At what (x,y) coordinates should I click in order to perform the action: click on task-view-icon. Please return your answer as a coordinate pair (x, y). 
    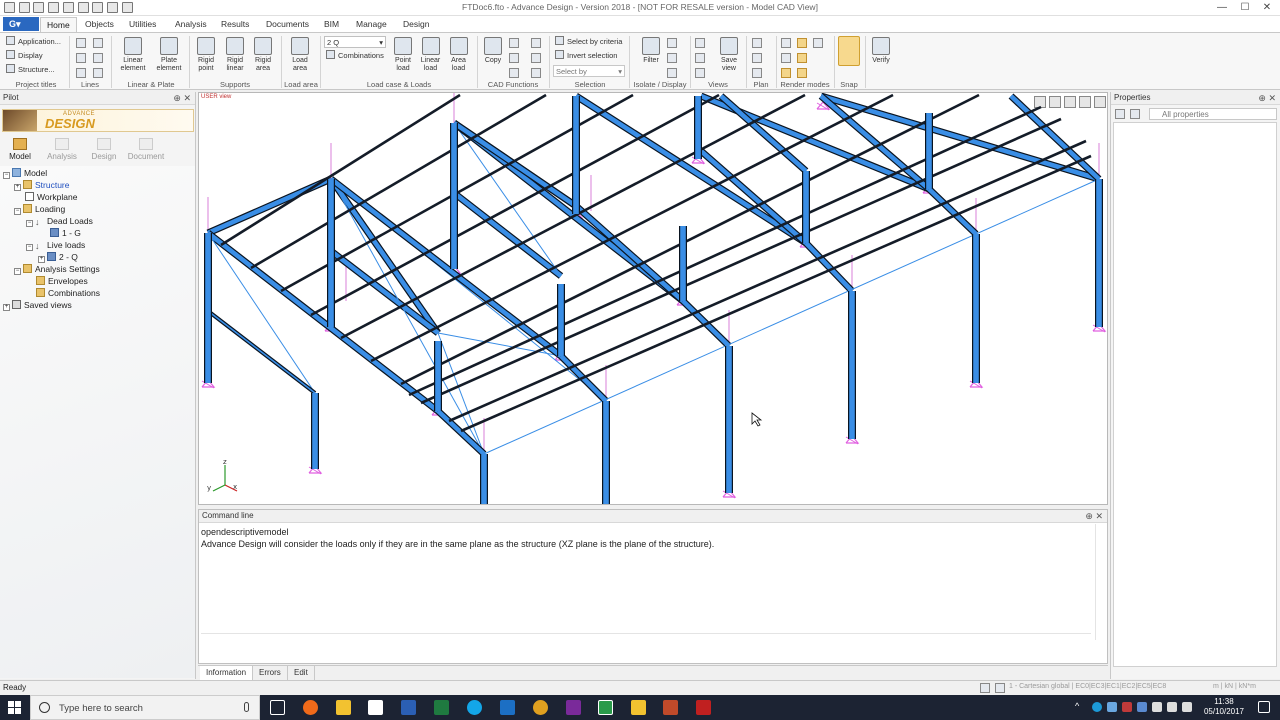
    Looking at the image, I should click on (277, 707).